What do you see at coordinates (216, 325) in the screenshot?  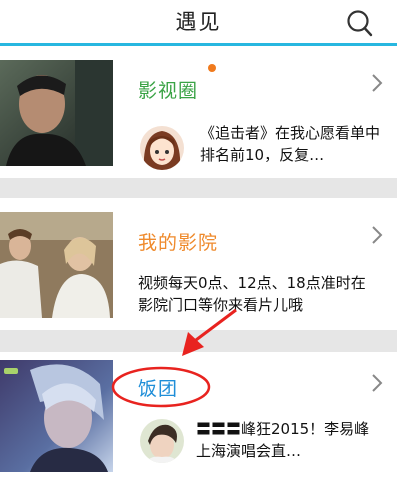 I see `pointer-arrow-line` at bounding box center [216, 325].